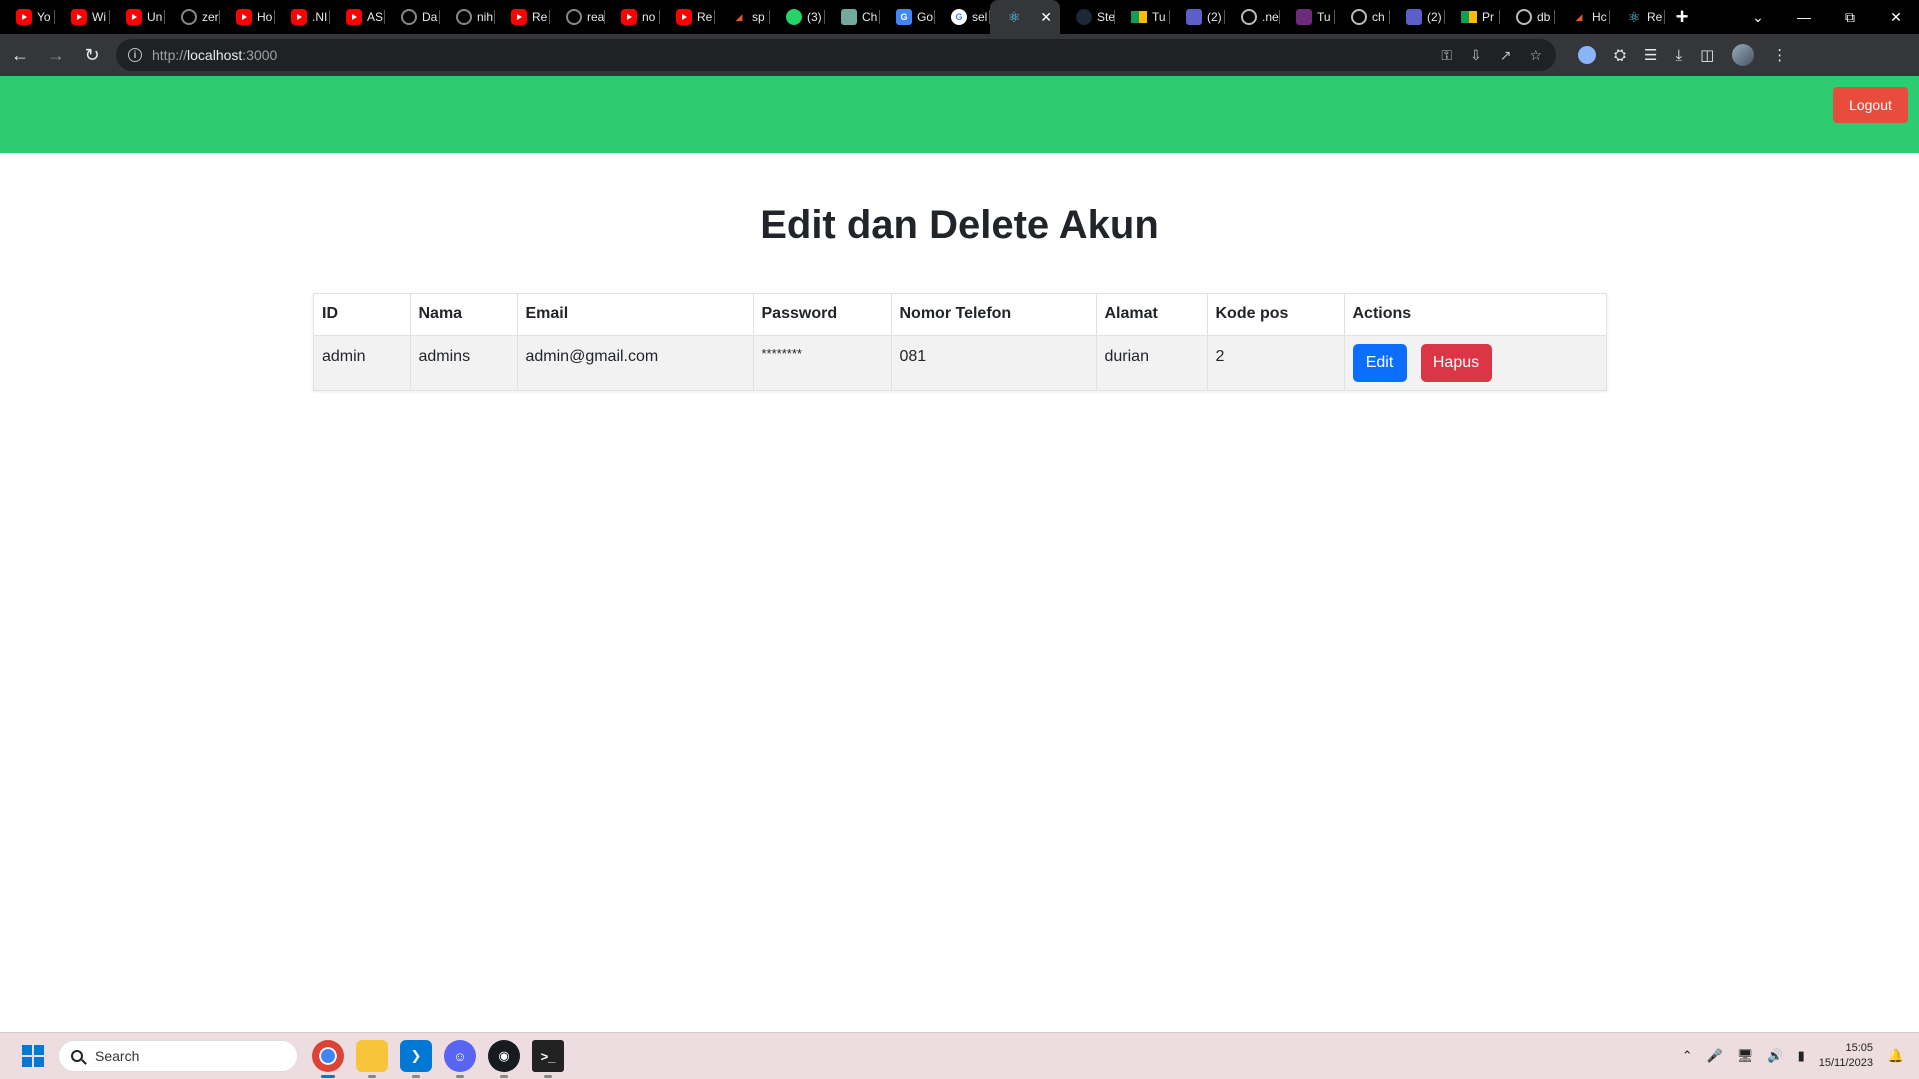 The image size is (1919, 1079). I want to click on browser-tab: Pr, so click(1472, 17).